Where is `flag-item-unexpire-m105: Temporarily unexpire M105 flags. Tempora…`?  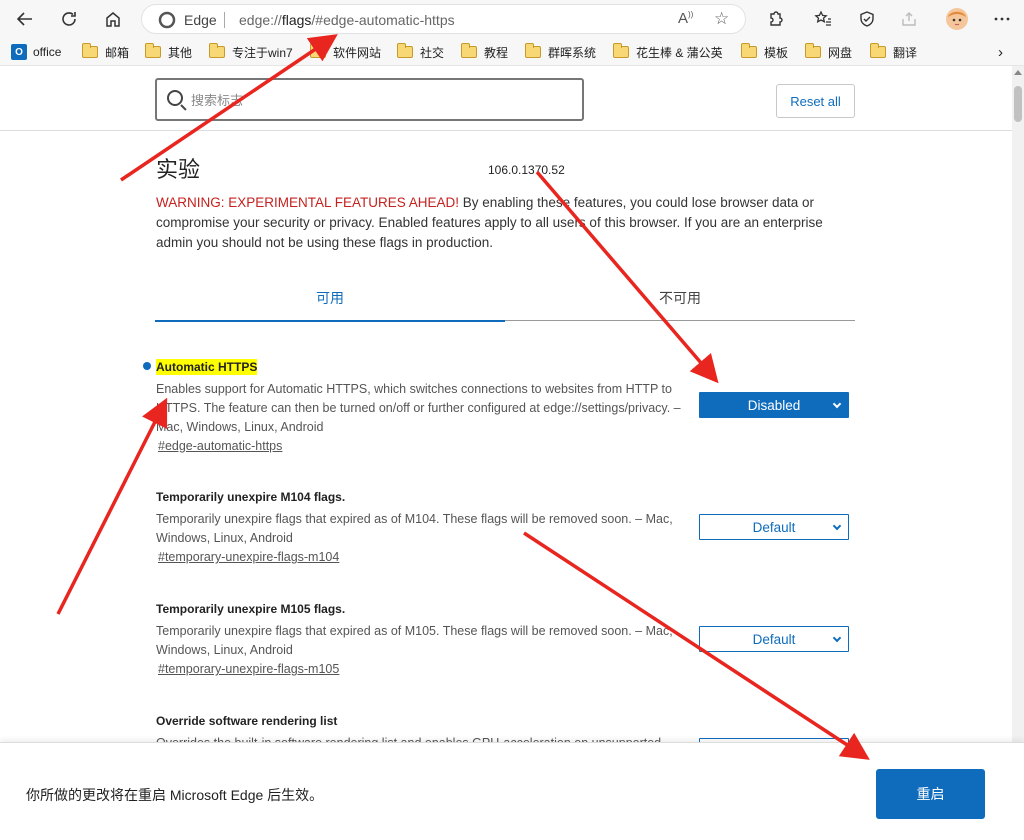
flag-item-unexpire-m105: Temporarily unexpire M105 flags. Tempora… is located at coordinates (506, 639).